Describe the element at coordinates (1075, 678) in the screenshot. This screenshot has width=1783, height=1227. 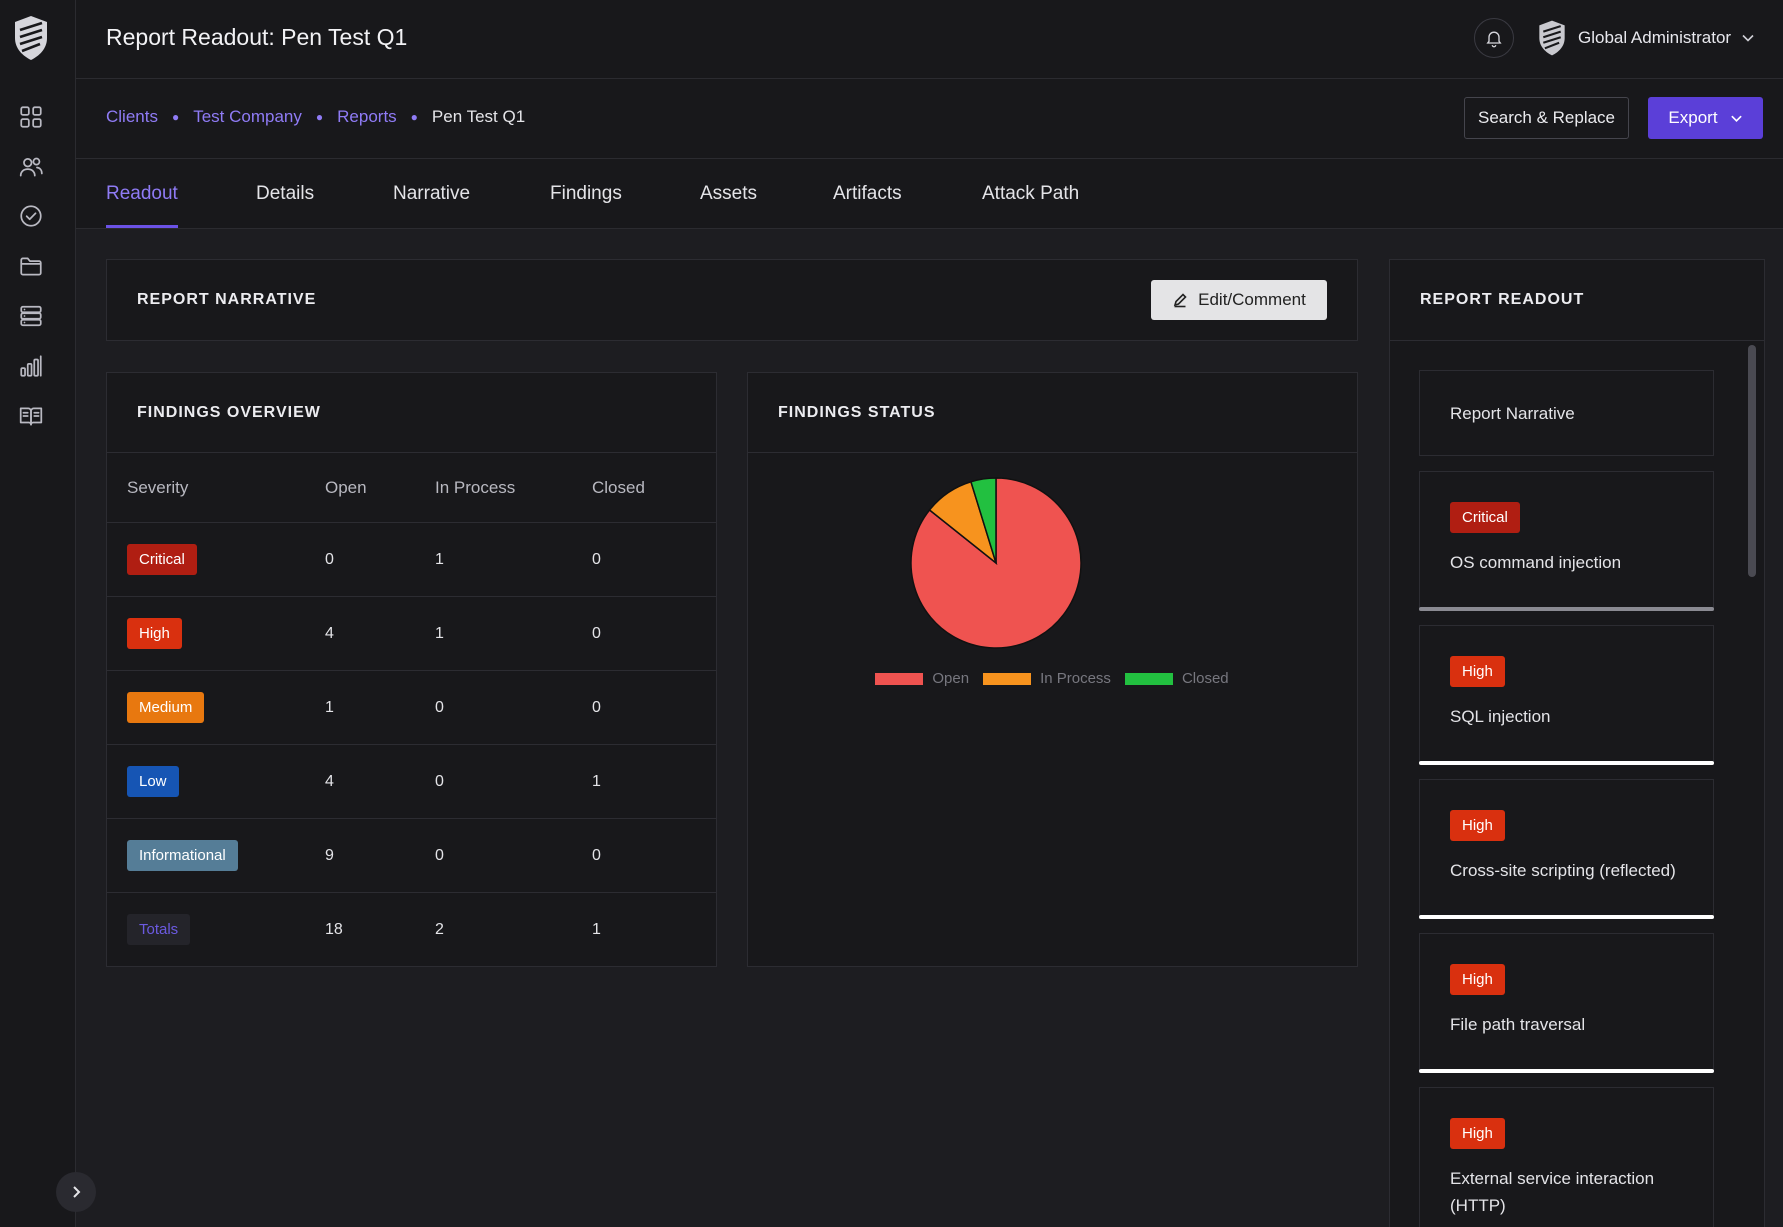
I see `legend-label: In Process` at that location.